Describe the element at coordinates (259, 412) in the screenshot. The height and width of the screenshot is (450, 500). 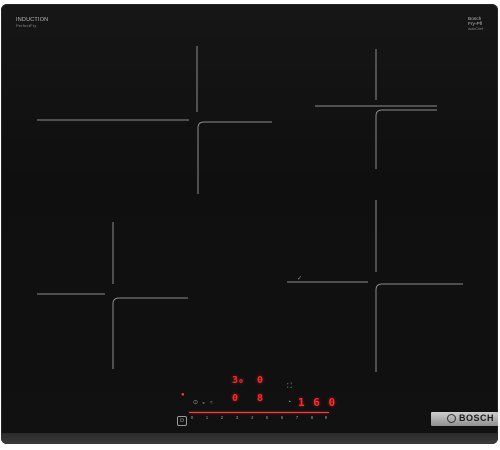
I see `slider-track` at that location.